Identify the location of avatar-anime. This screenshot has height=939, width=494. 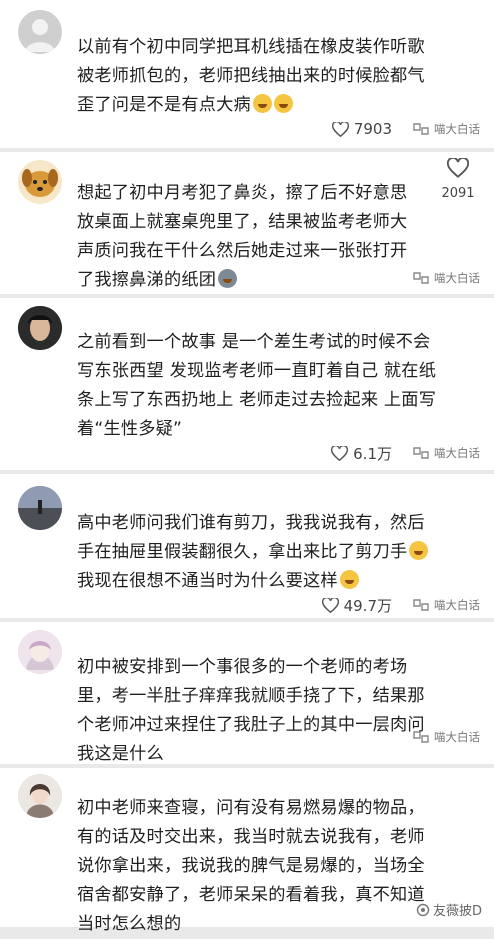
(40, 652).